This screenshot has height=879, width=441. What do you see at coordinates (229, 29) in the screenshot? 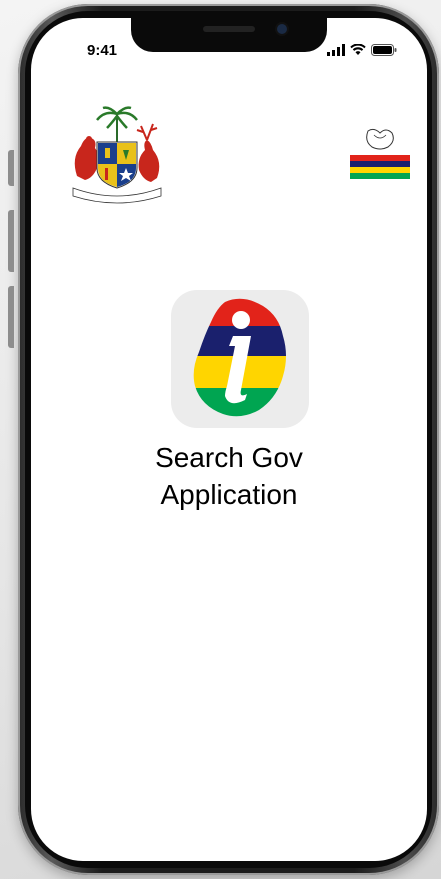
I see `speaker-grill` at bounding box center [229, 29].